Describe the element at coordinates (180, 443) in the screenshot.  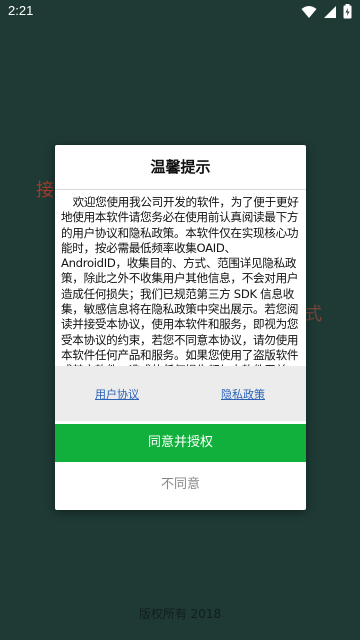
I see `agree-button: 同意并授权` at that location.